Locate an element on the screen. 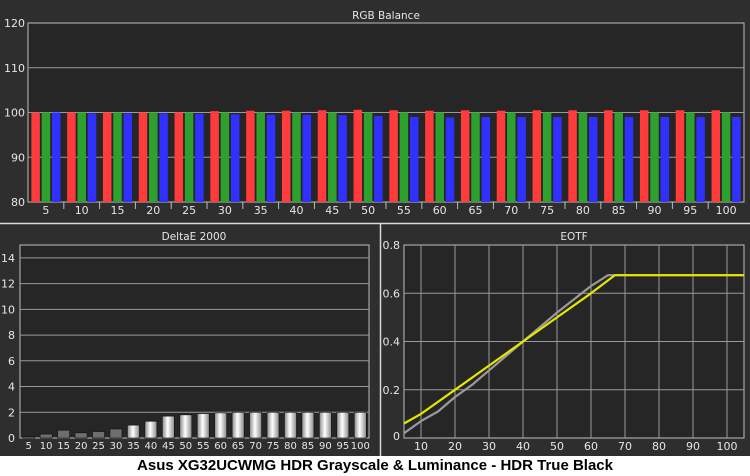 Image resolution: width=750 pixels, height=476 pixels. rgb-x-tick-label: 85 is located at coordinates (619, 210).